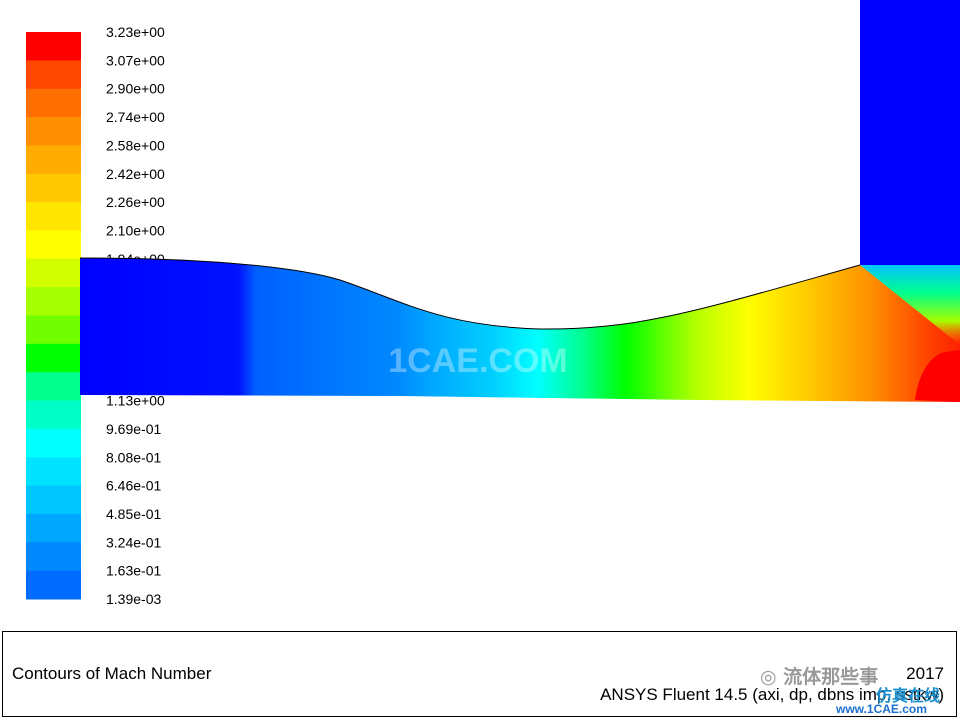 This screenshot has height=720, width=960. I want to click on colorbar-label: 6.46e-01, so click(133, 486).